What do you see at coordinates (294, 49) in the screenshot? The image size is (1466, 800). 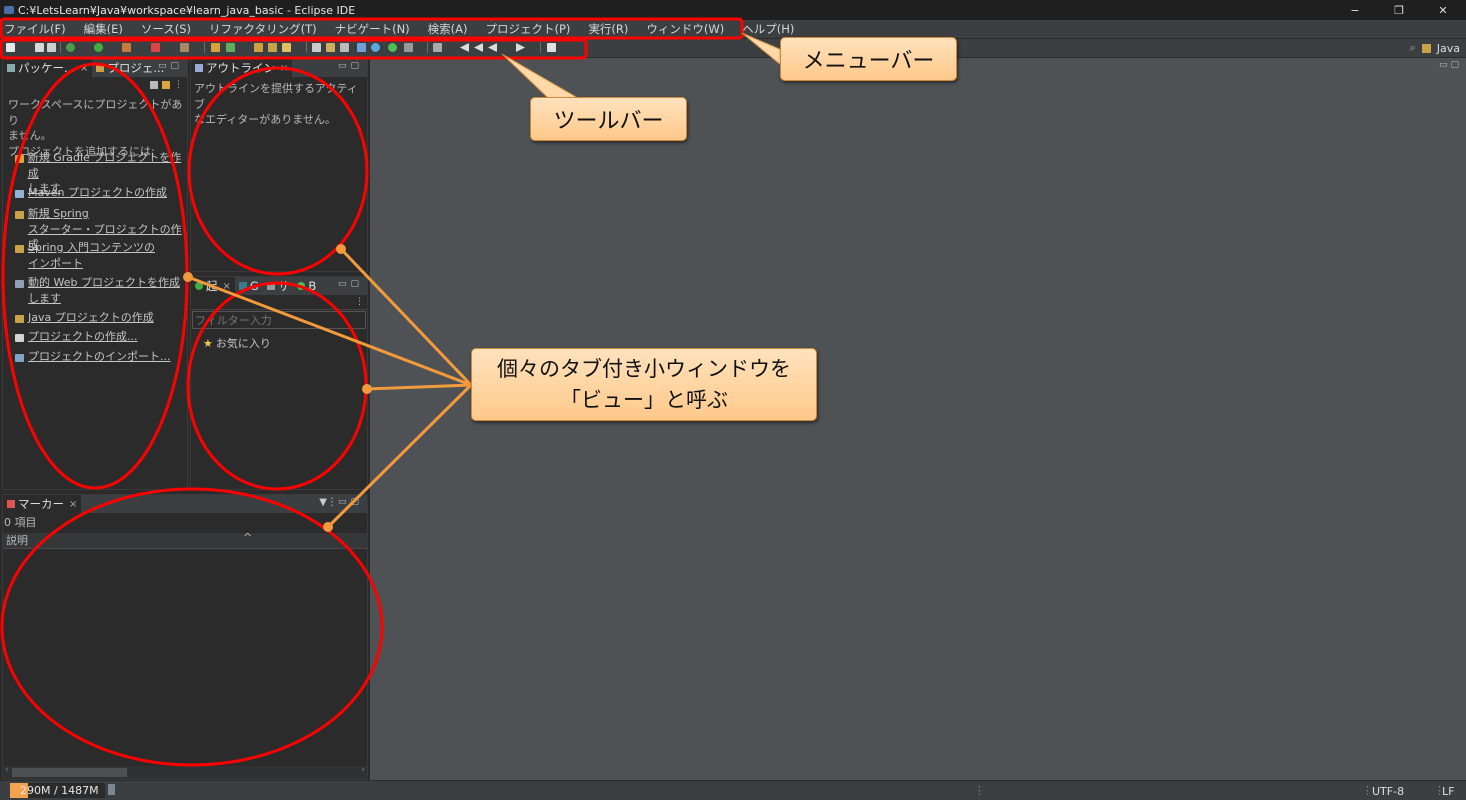 I see `toolbar-highlight-box` at bounding box center [294, 49].